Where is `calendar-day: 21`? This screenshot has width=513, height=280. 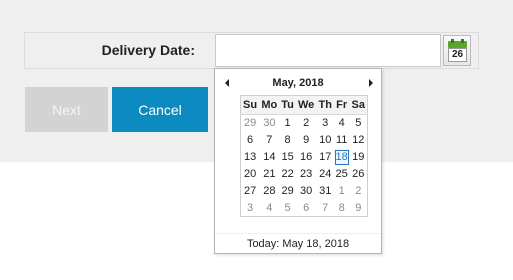
calendar-day: 21 is located at coordinates (269, 174).